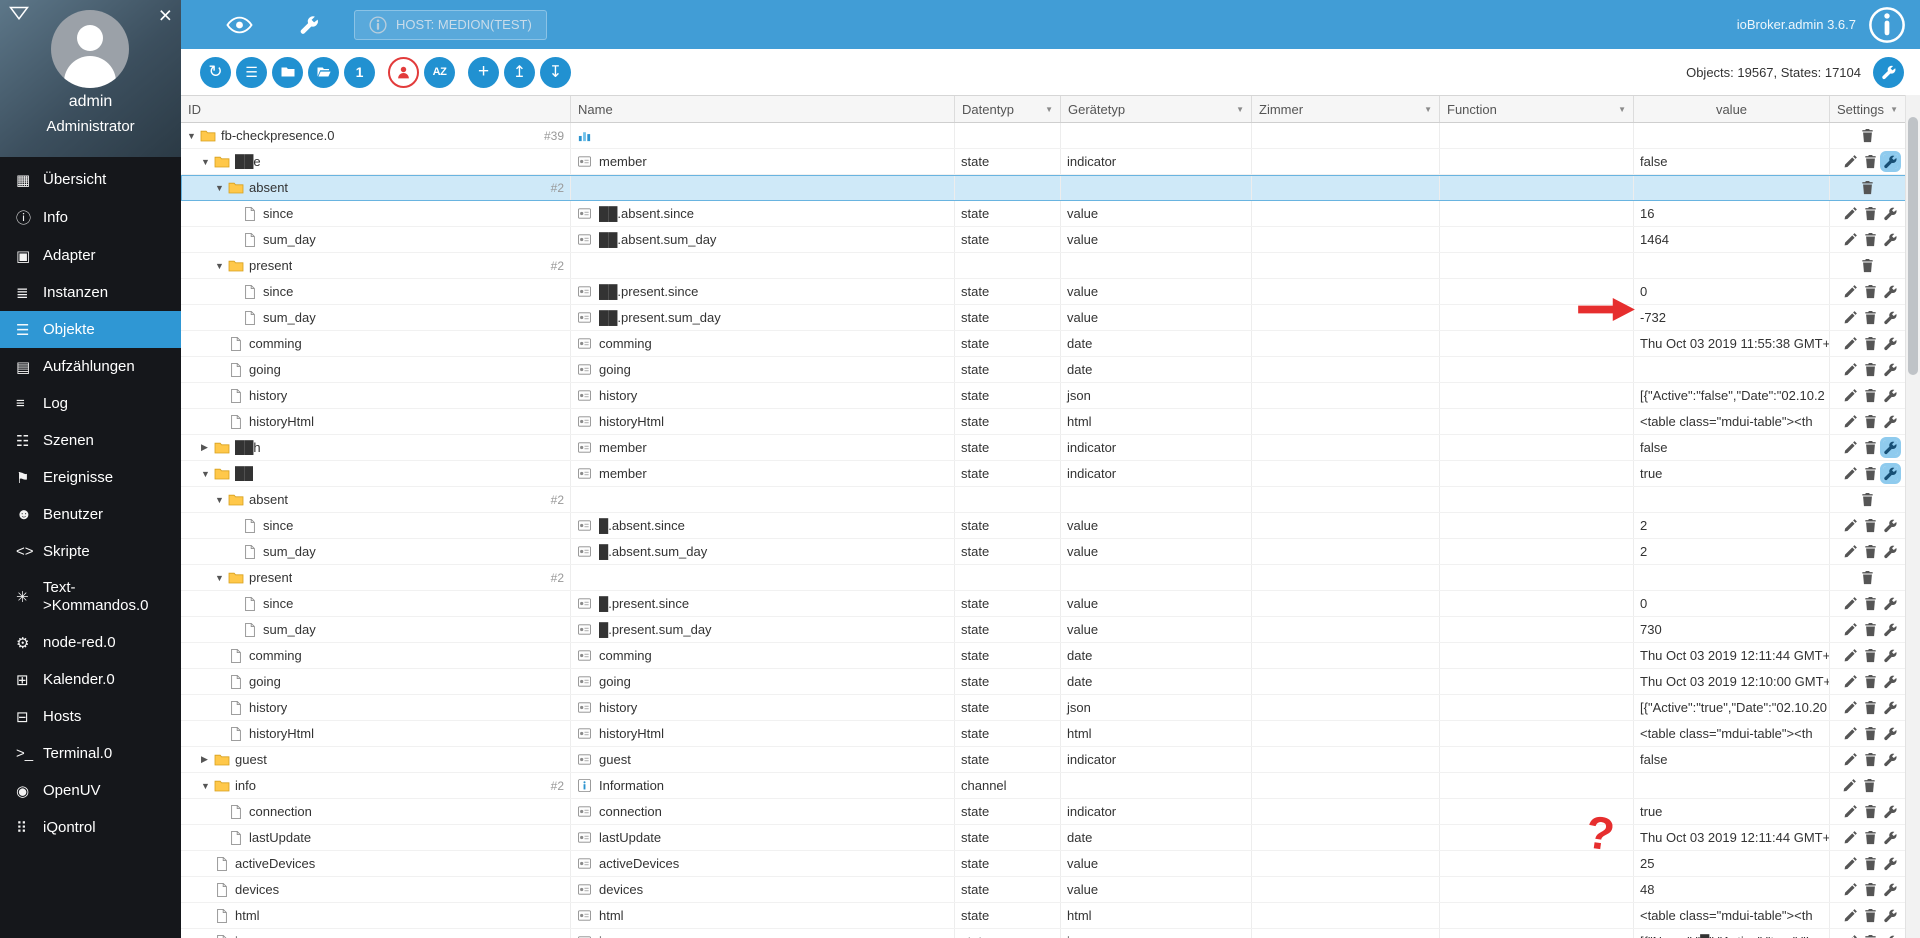 This screenshot has width=1920, height=938. I want to click on table-row: sum_day █.absent.sum_day state value 2, so click(1050, 552).